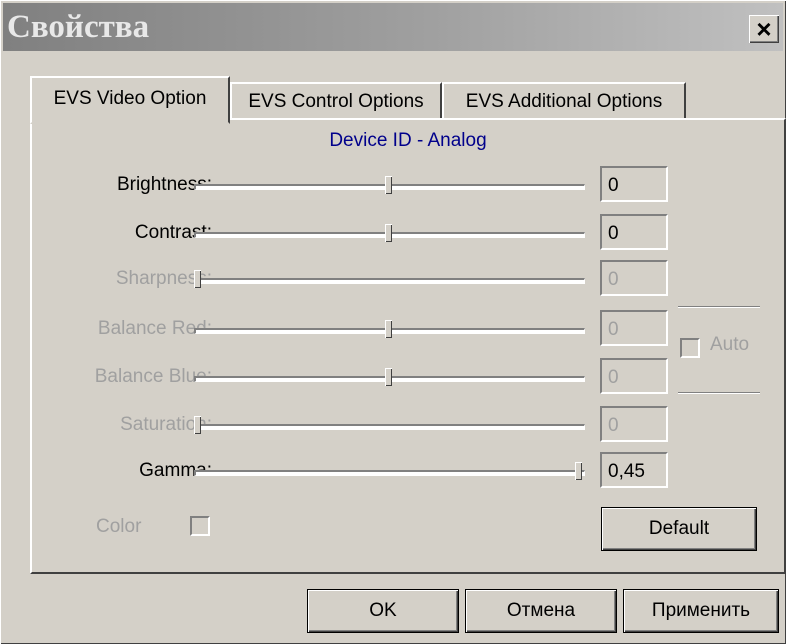  I want to click on apply-button: Применить, so click(701, 611).